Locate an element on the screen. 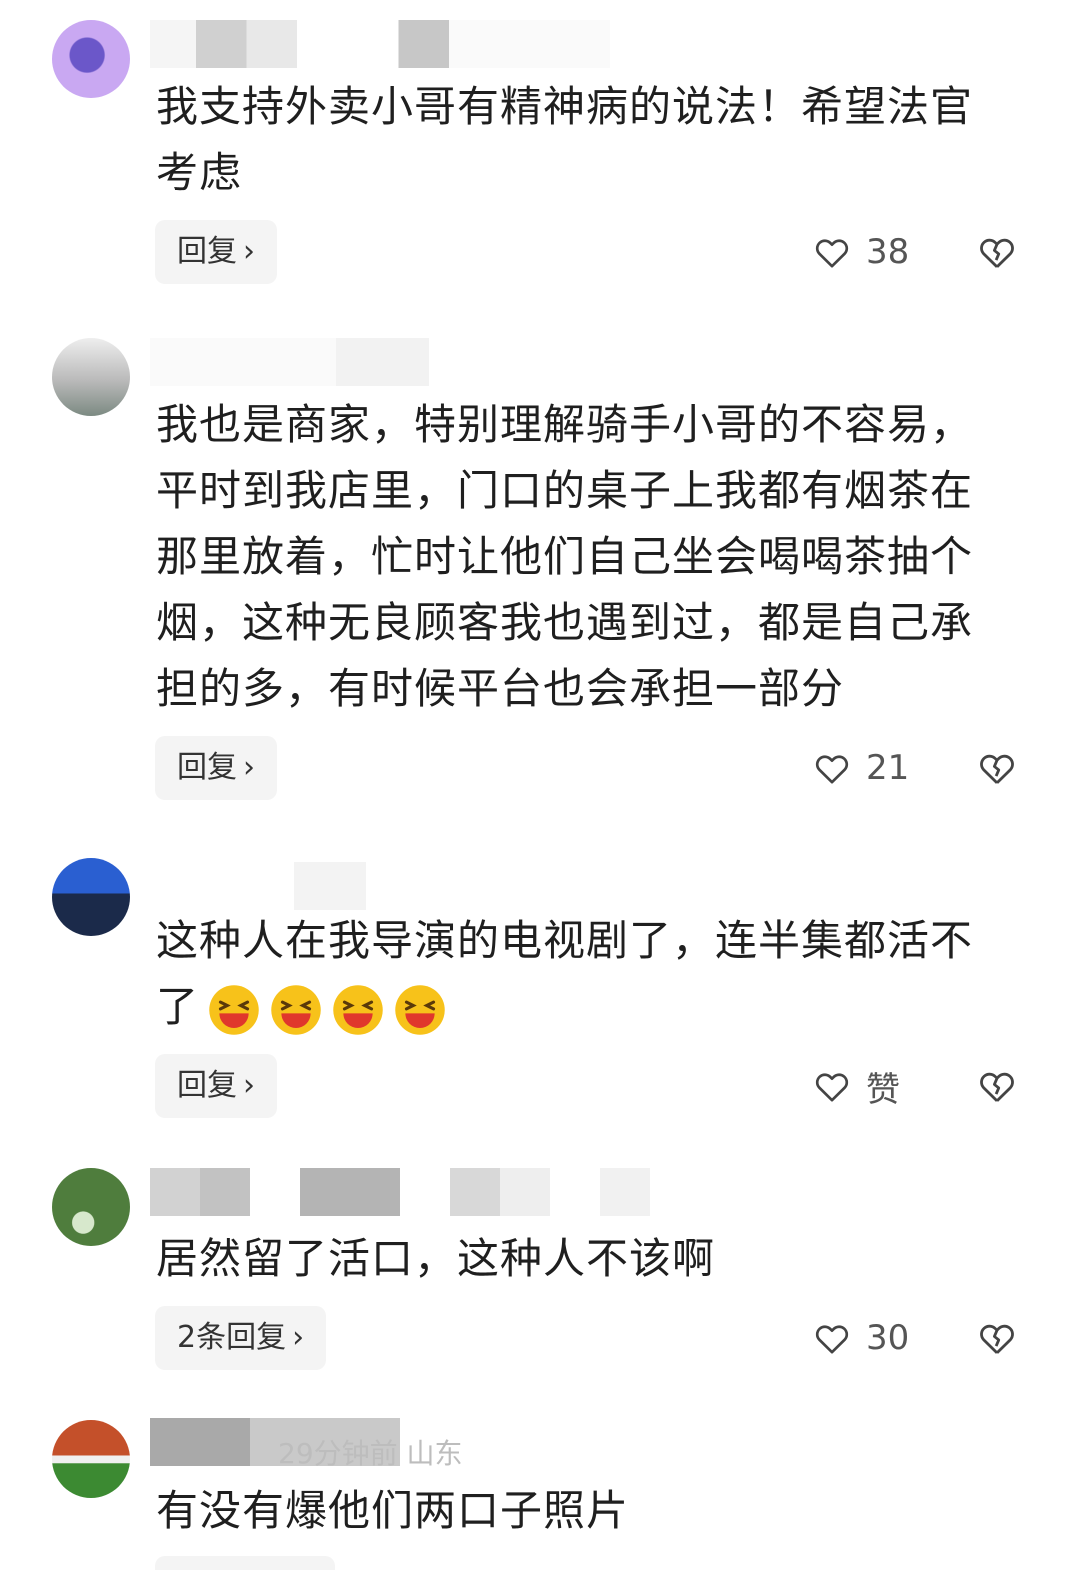  like-count: 赞 is located at coordinates (883, 1089).